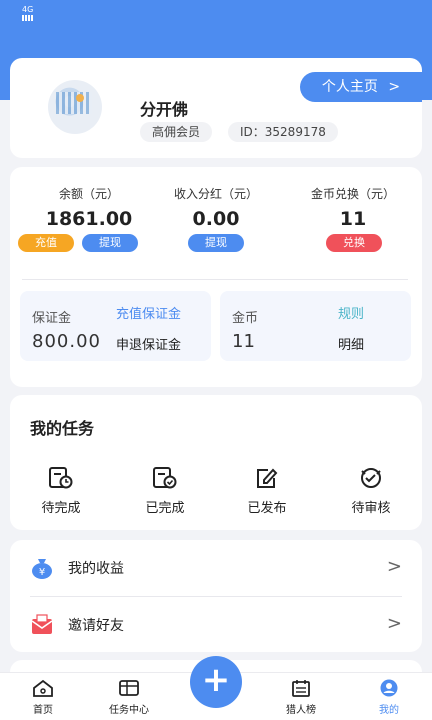 The image size is (432, 720). I want to click on signal-bars-icon, so click(28, 18).